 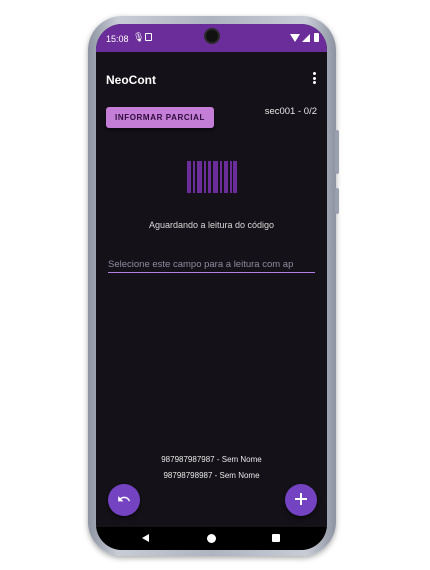 I want to click on more-vert-icon, so click(x=315, y=79).